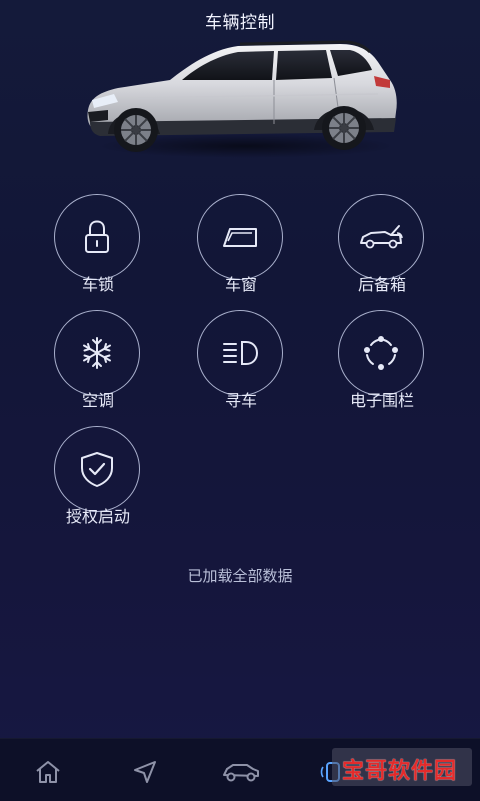 This screenshot has height=801, width=480. I want to click on control-trunk: 后备箱, so click(382, 250).